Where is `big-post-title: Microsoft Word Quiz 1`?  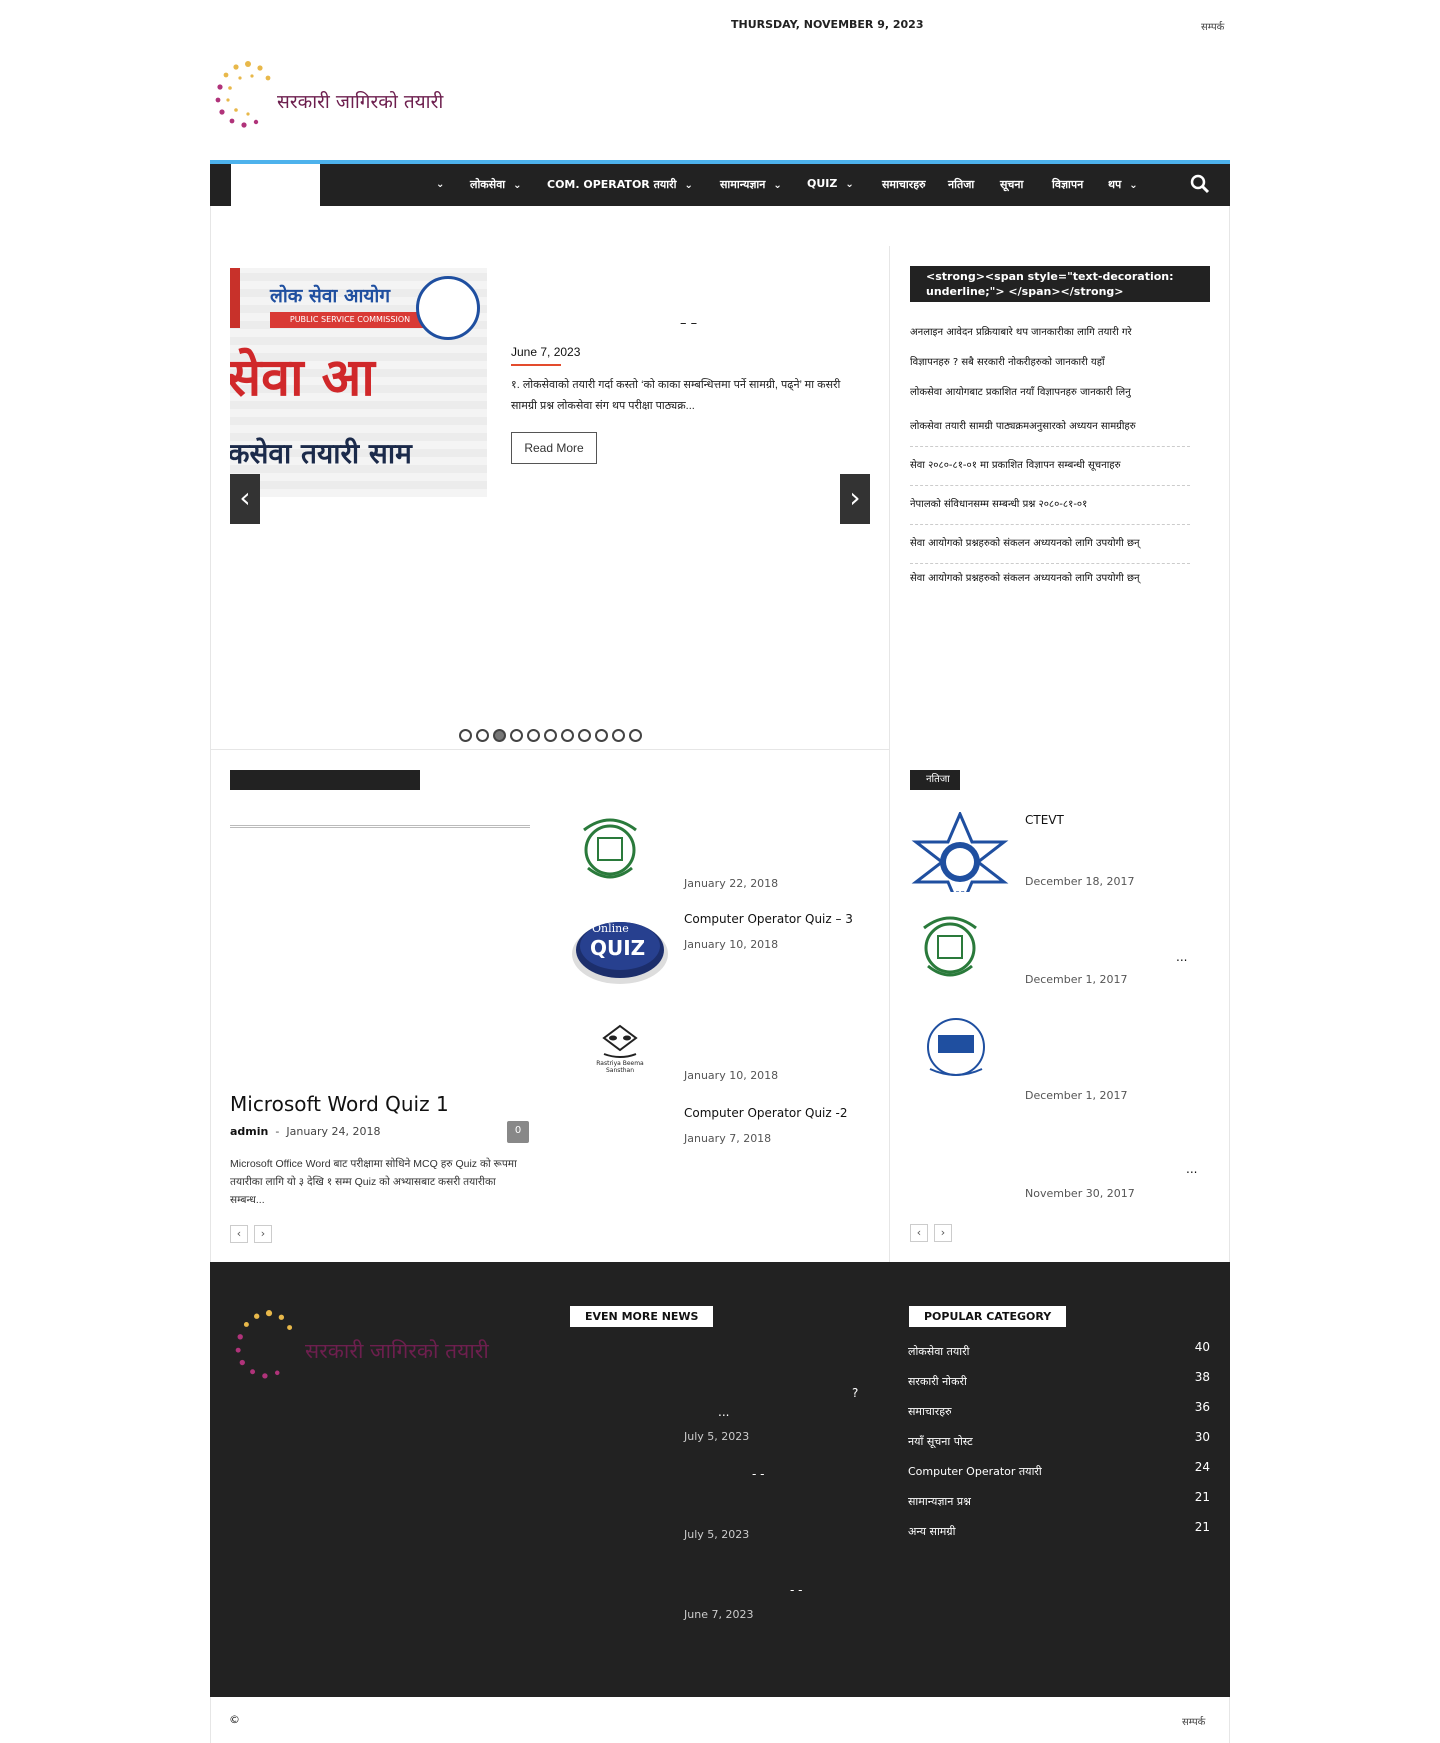
big-post-title: Microsoft Word Quiz 1 is located at coordinates (339, 1104).